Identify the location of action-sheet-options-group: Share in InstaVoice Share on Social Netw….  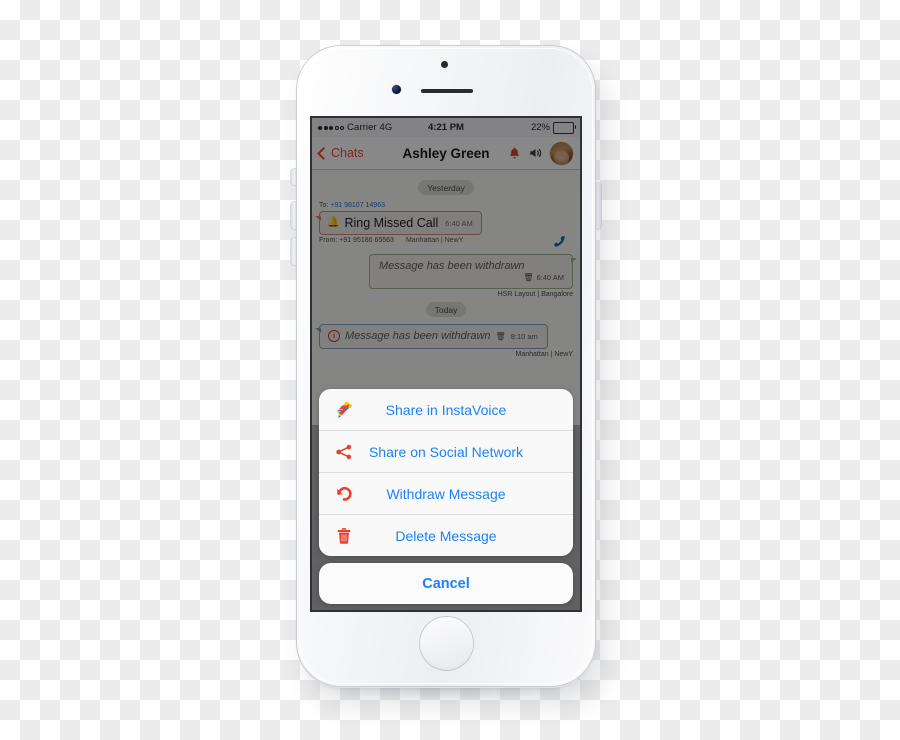
(446, 472).